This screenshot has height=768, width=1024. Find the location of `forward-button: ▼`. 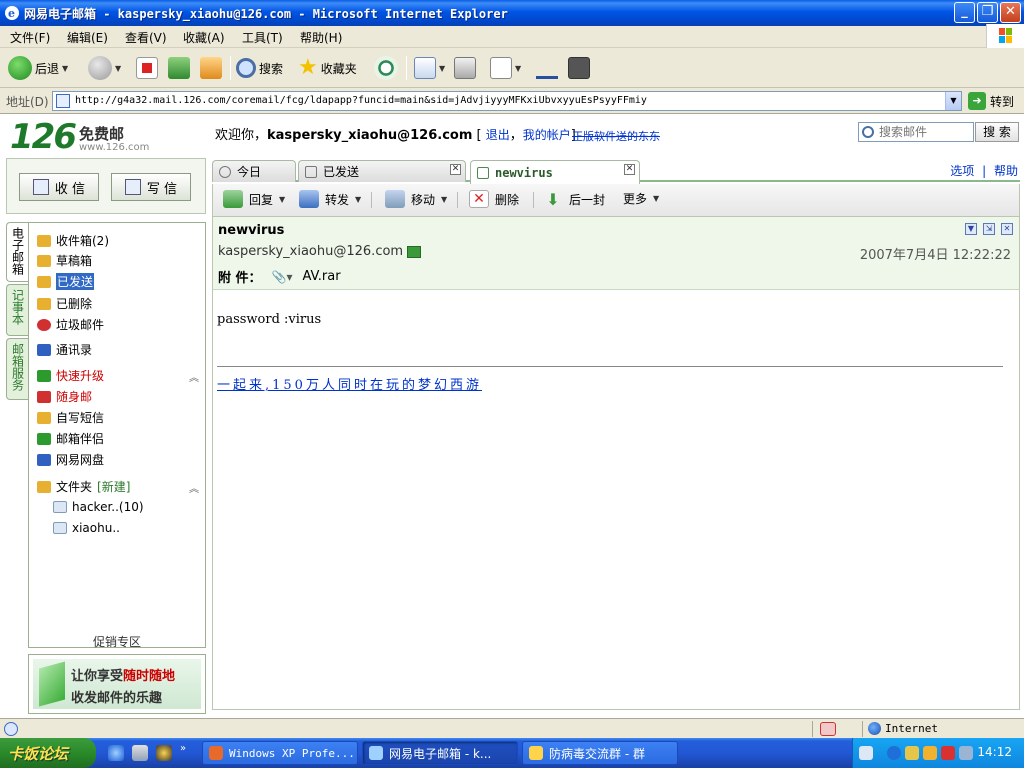

forward-button: ▼ is located at coordinates (104, 68).